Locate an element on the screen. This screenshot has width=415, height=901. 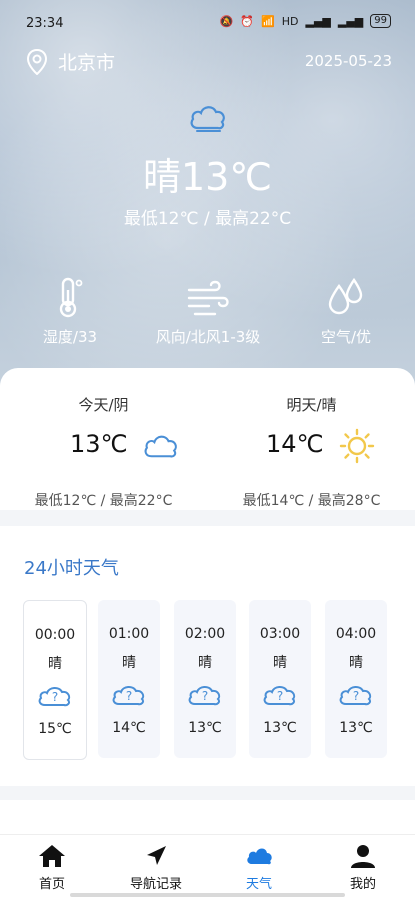
tomorrow-title: 明天/晴 is located at coordinates (311, 405).